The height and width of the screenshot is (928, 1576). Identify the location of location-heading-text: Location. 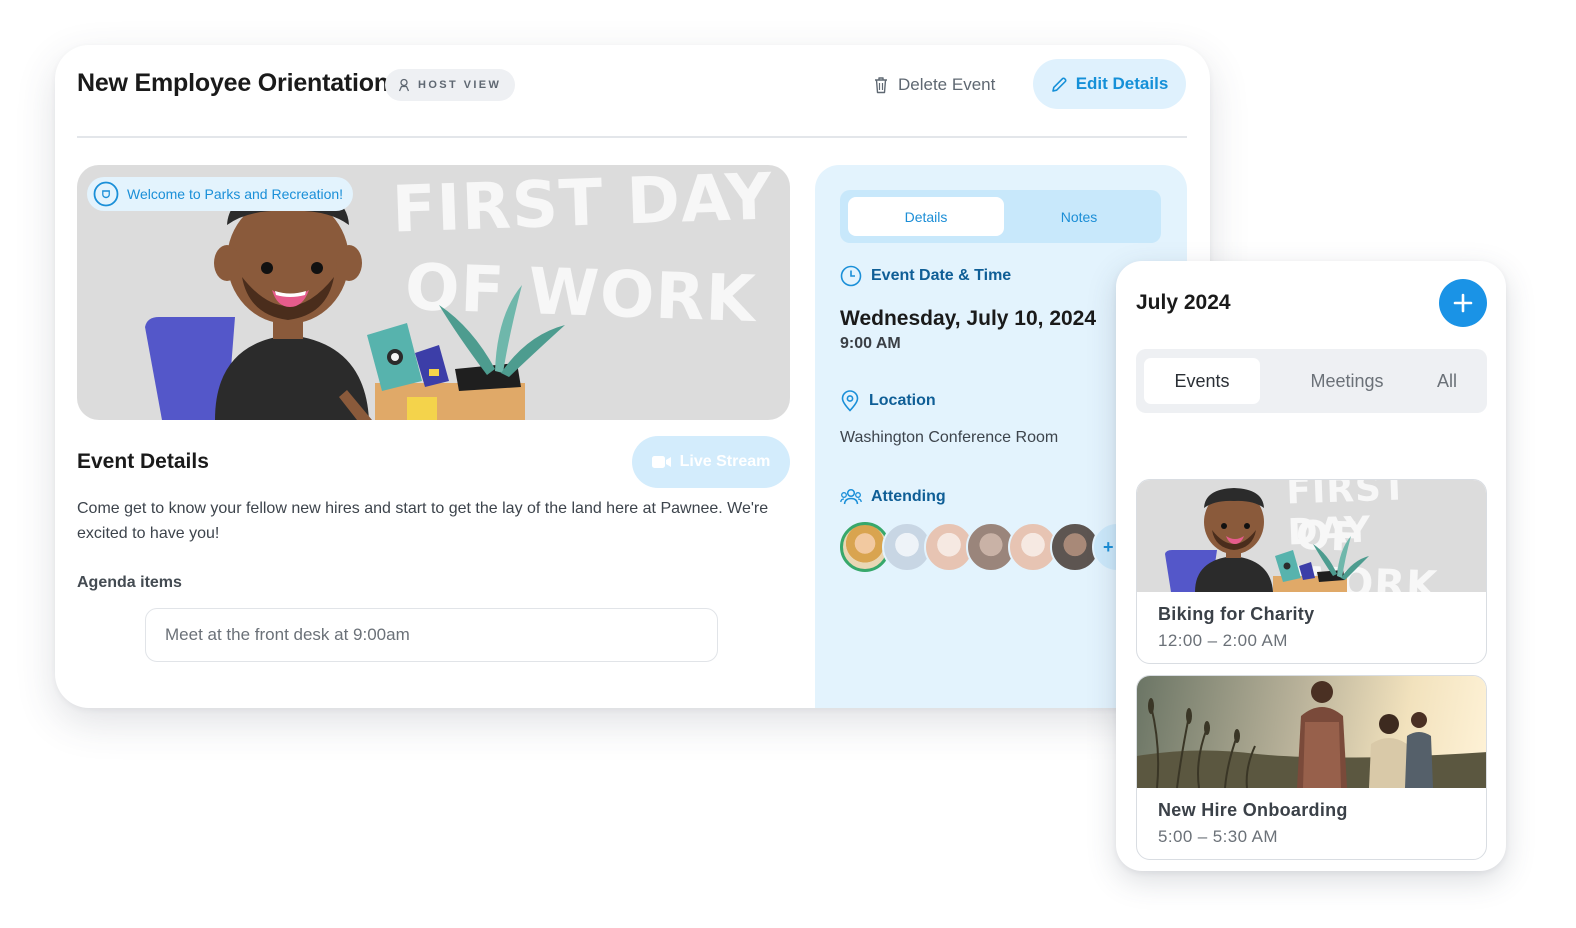
(902, 400).